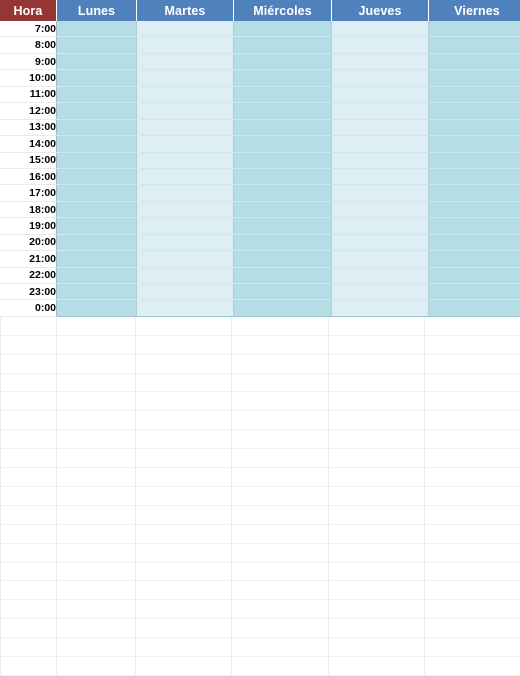  Describe the element at coordinates (28, 160) in the screenshot. I see `hour-label-cell: 15:00` at that location.